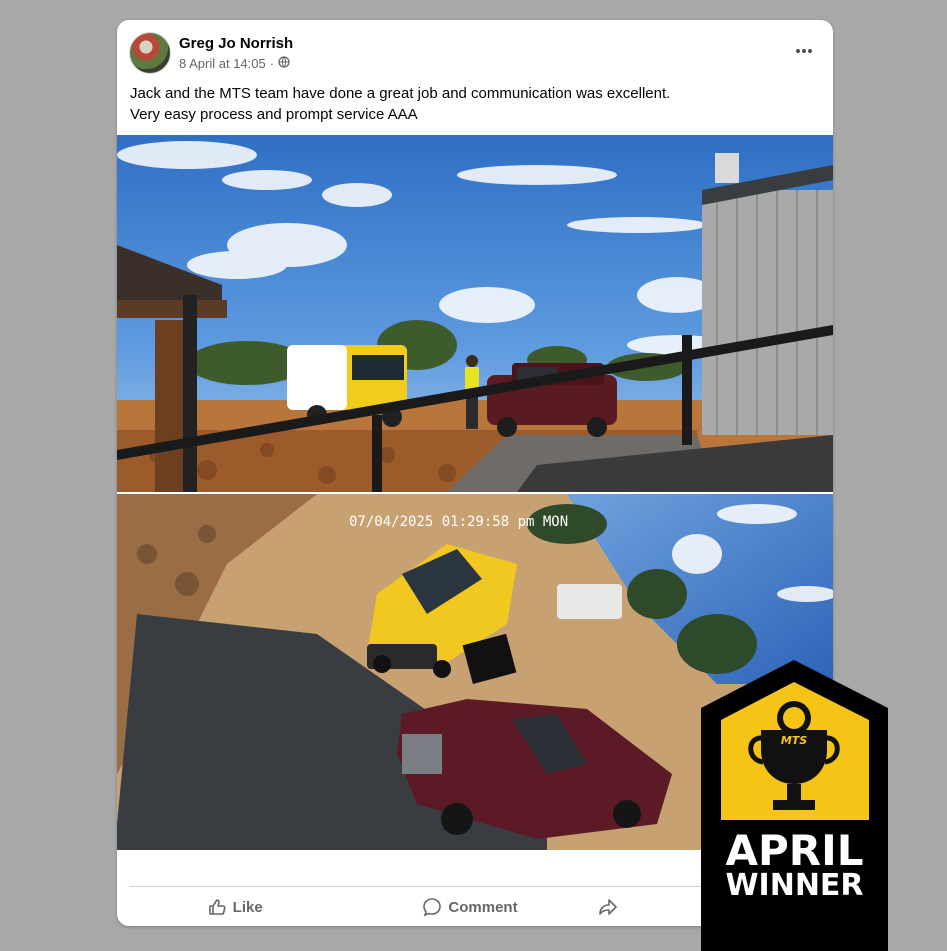 Image resolution: width=947 pixels, height=951 pixels. I want to click on avatar, so click(150, 53).